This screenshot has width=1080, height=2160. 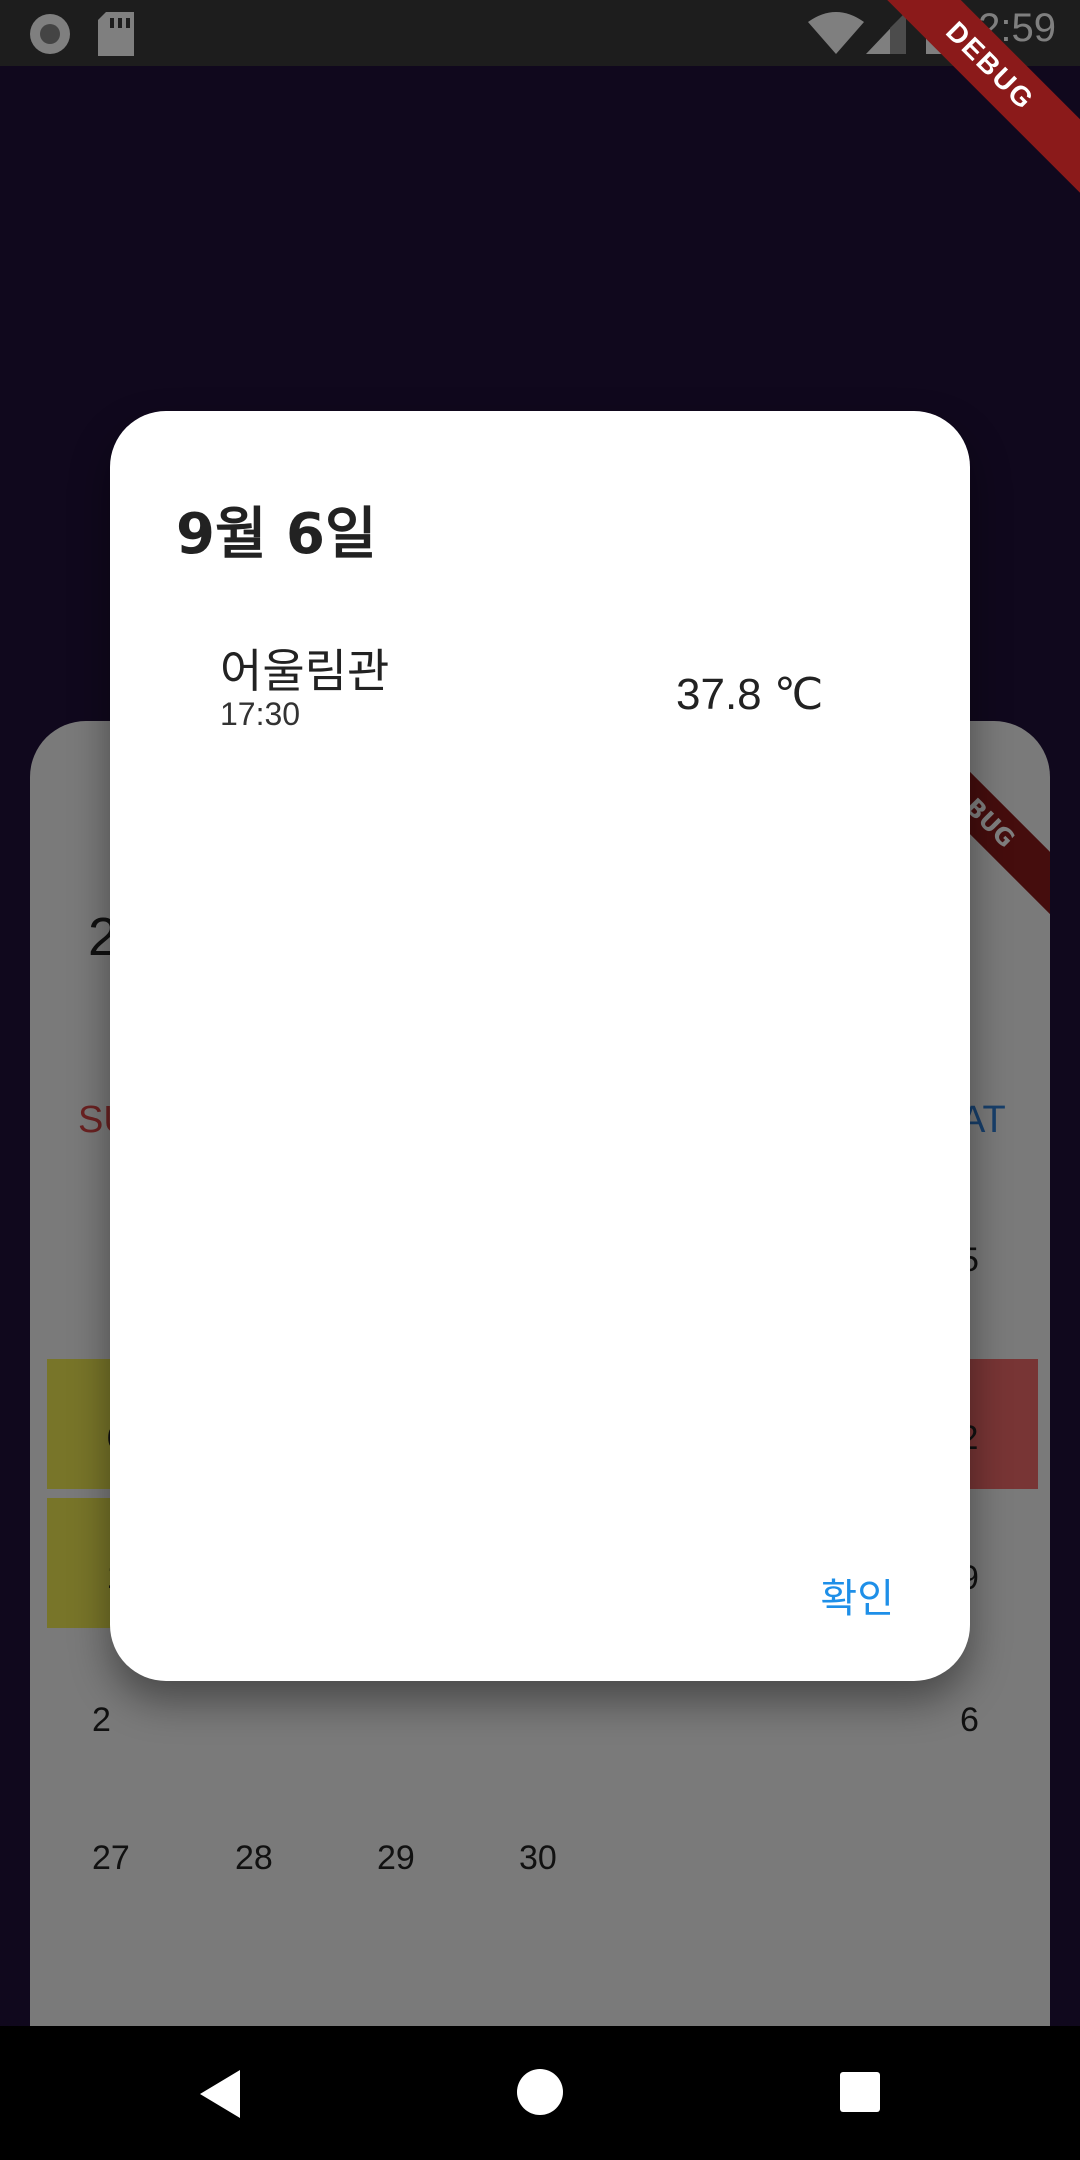 I want to click on entry-place: 어울림관, so click(x=305, y=671).